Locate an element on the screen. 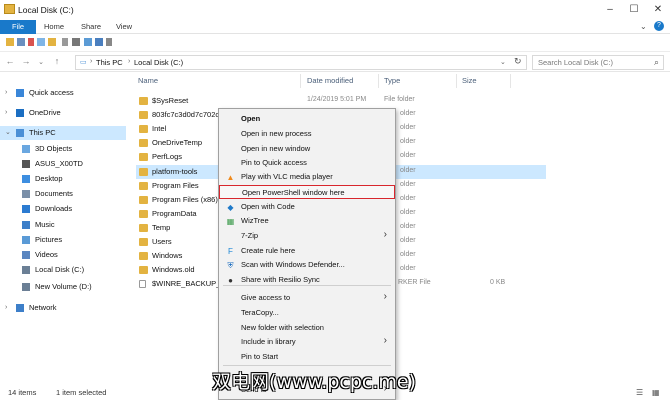 This screenshot has height=400, width=670. menu-item-play-with-vlc-media-player: ▲ Play with VLC media player is located at coordinates (307, 177).